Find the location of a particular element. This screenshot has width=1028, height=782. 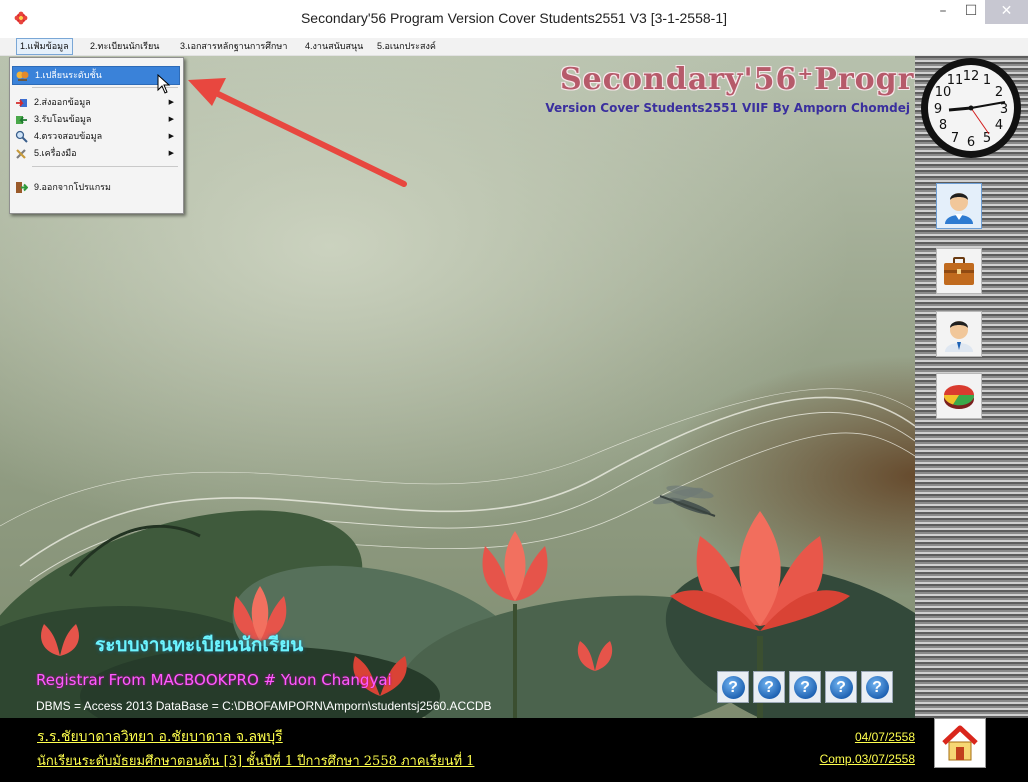

menu-item-label: 4.ตรวจสอบข้อมูล is located at coordinates (68, 136).